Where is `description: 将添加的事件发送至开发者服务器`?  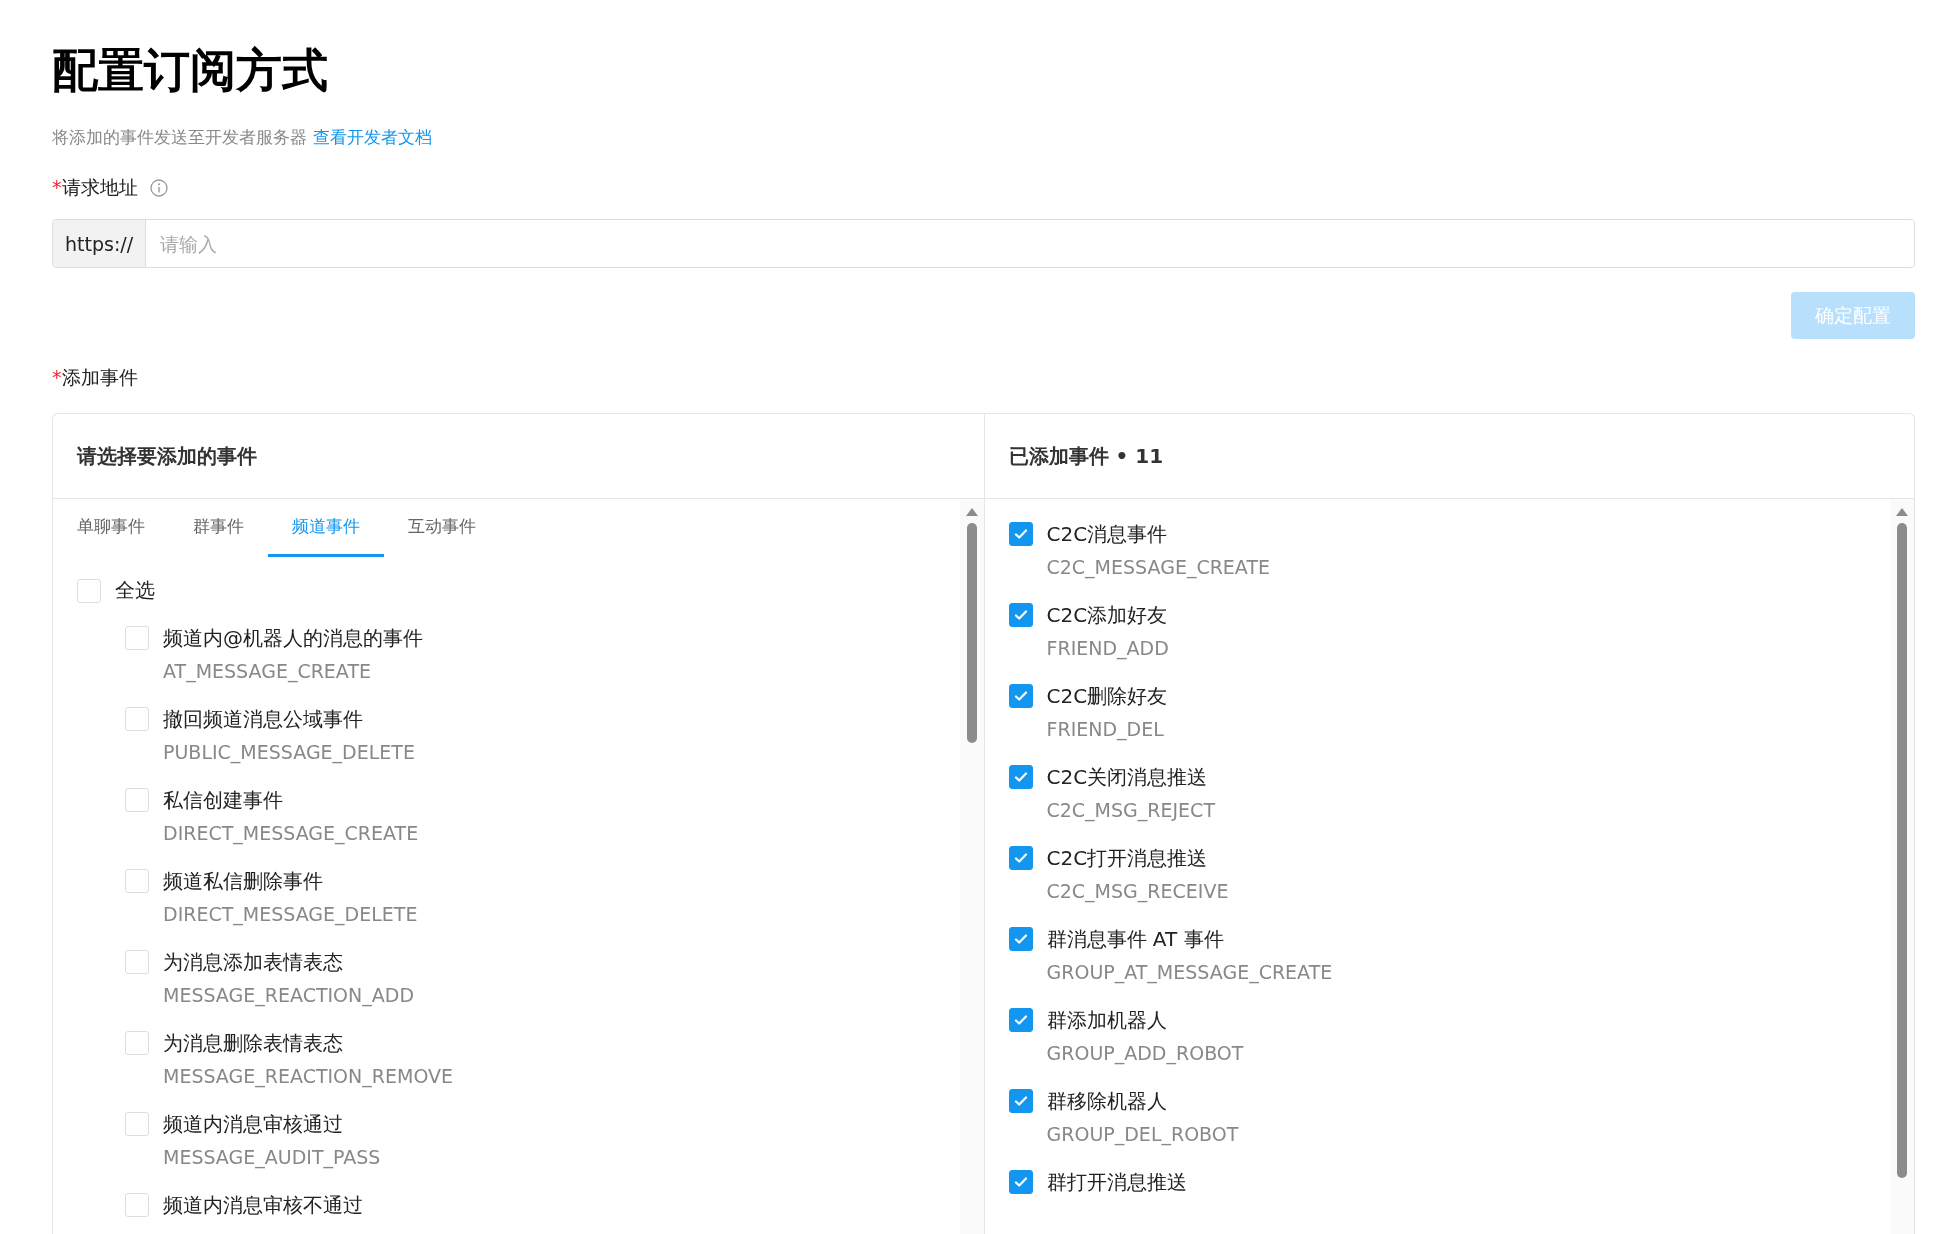
description: 将添加的事件发送至开发者服务器 is located at coordinates (179, 137).